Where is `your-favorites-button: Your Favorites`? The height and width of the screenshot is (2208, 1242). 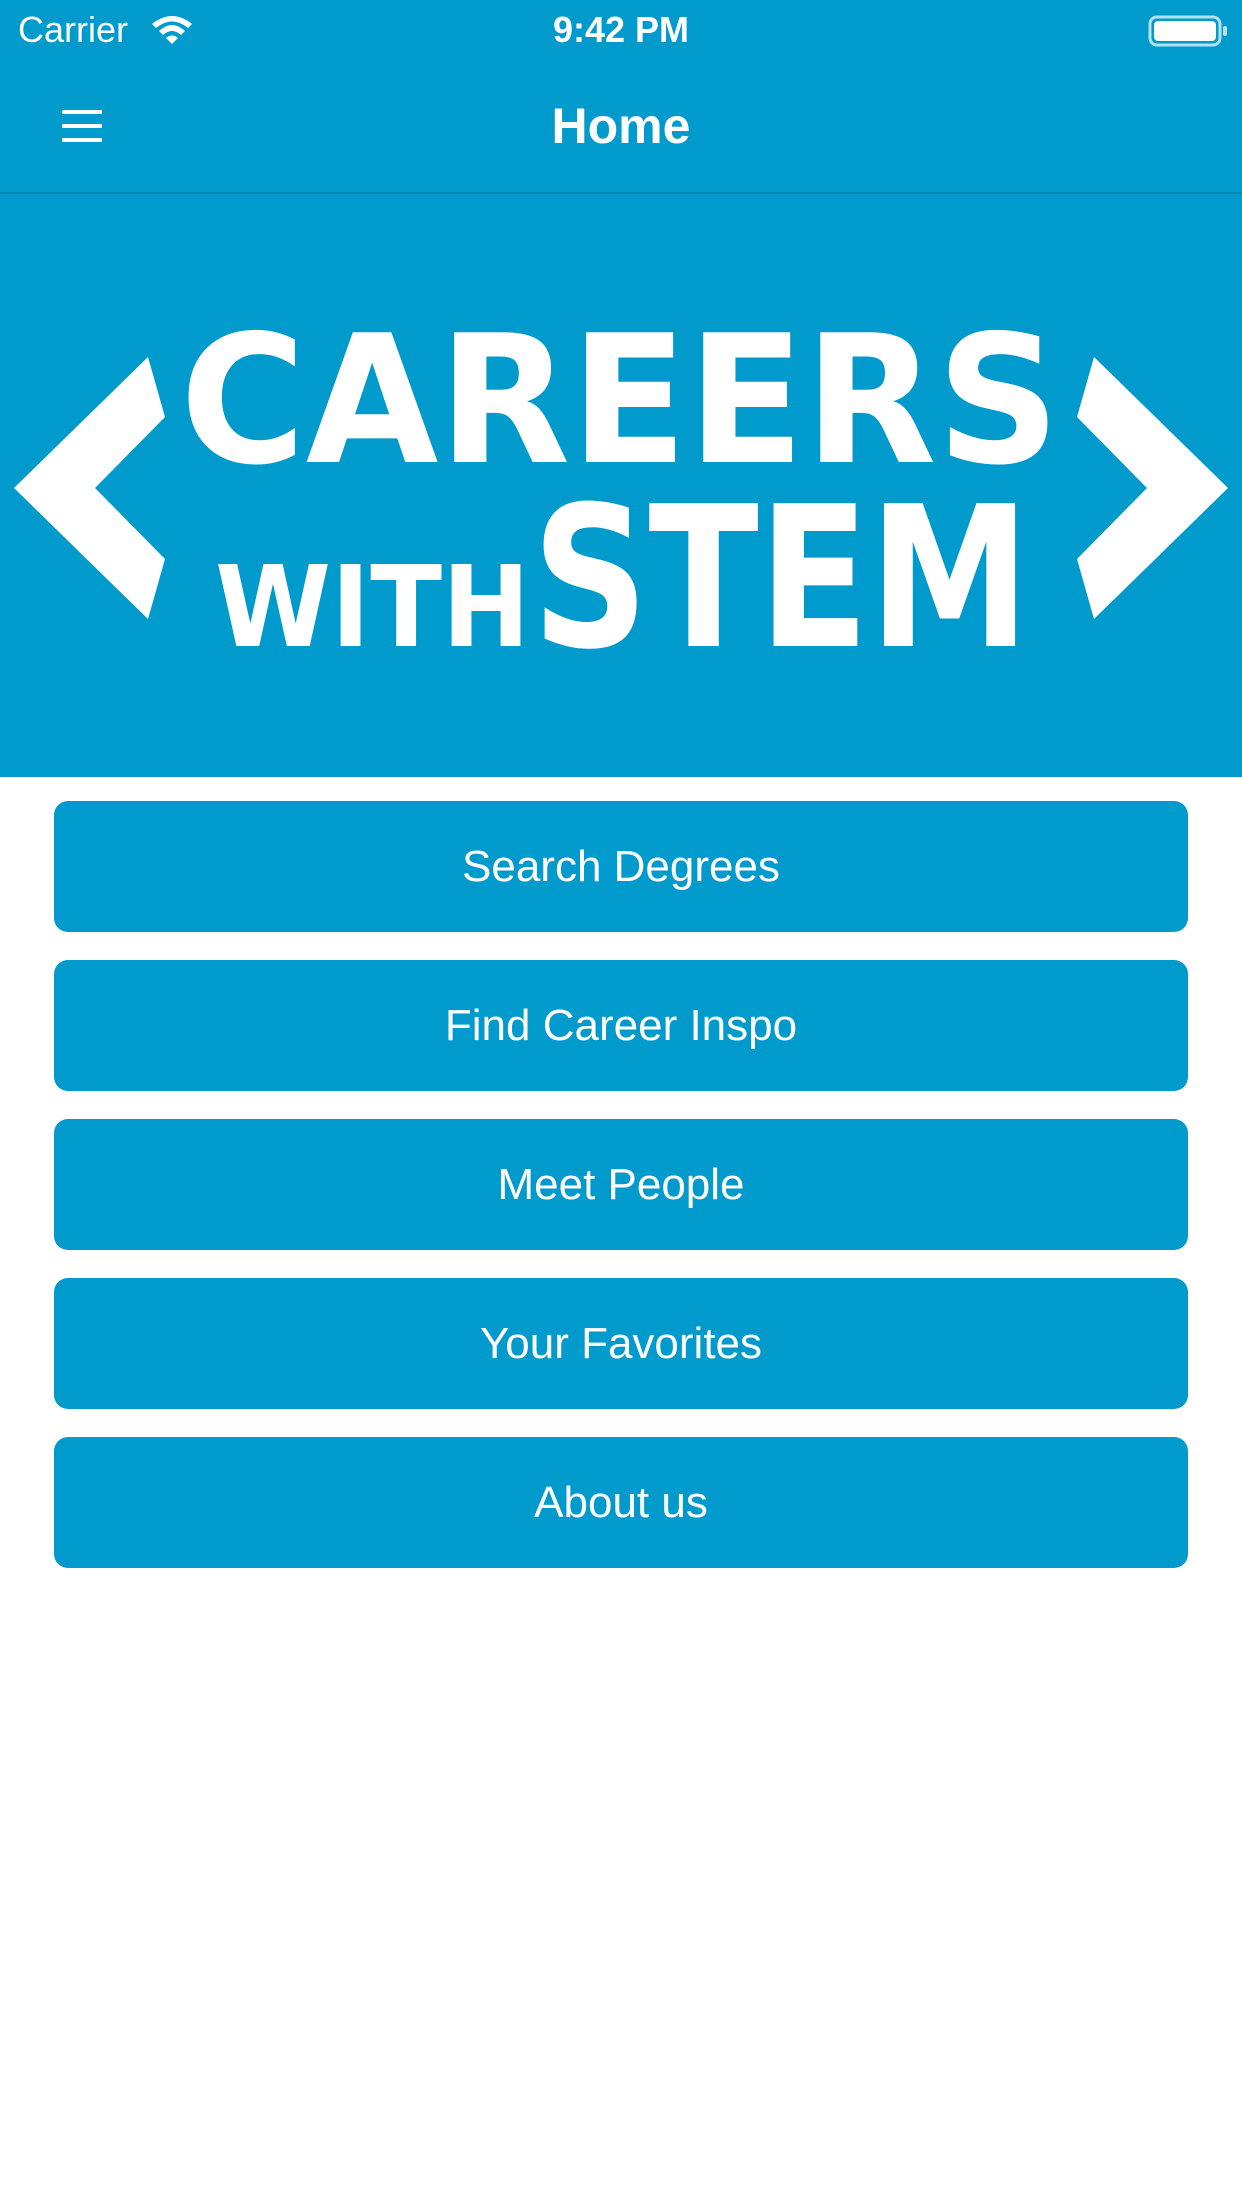 your-favorites-button: Your Favorites is located at coordinates (621, 1343).